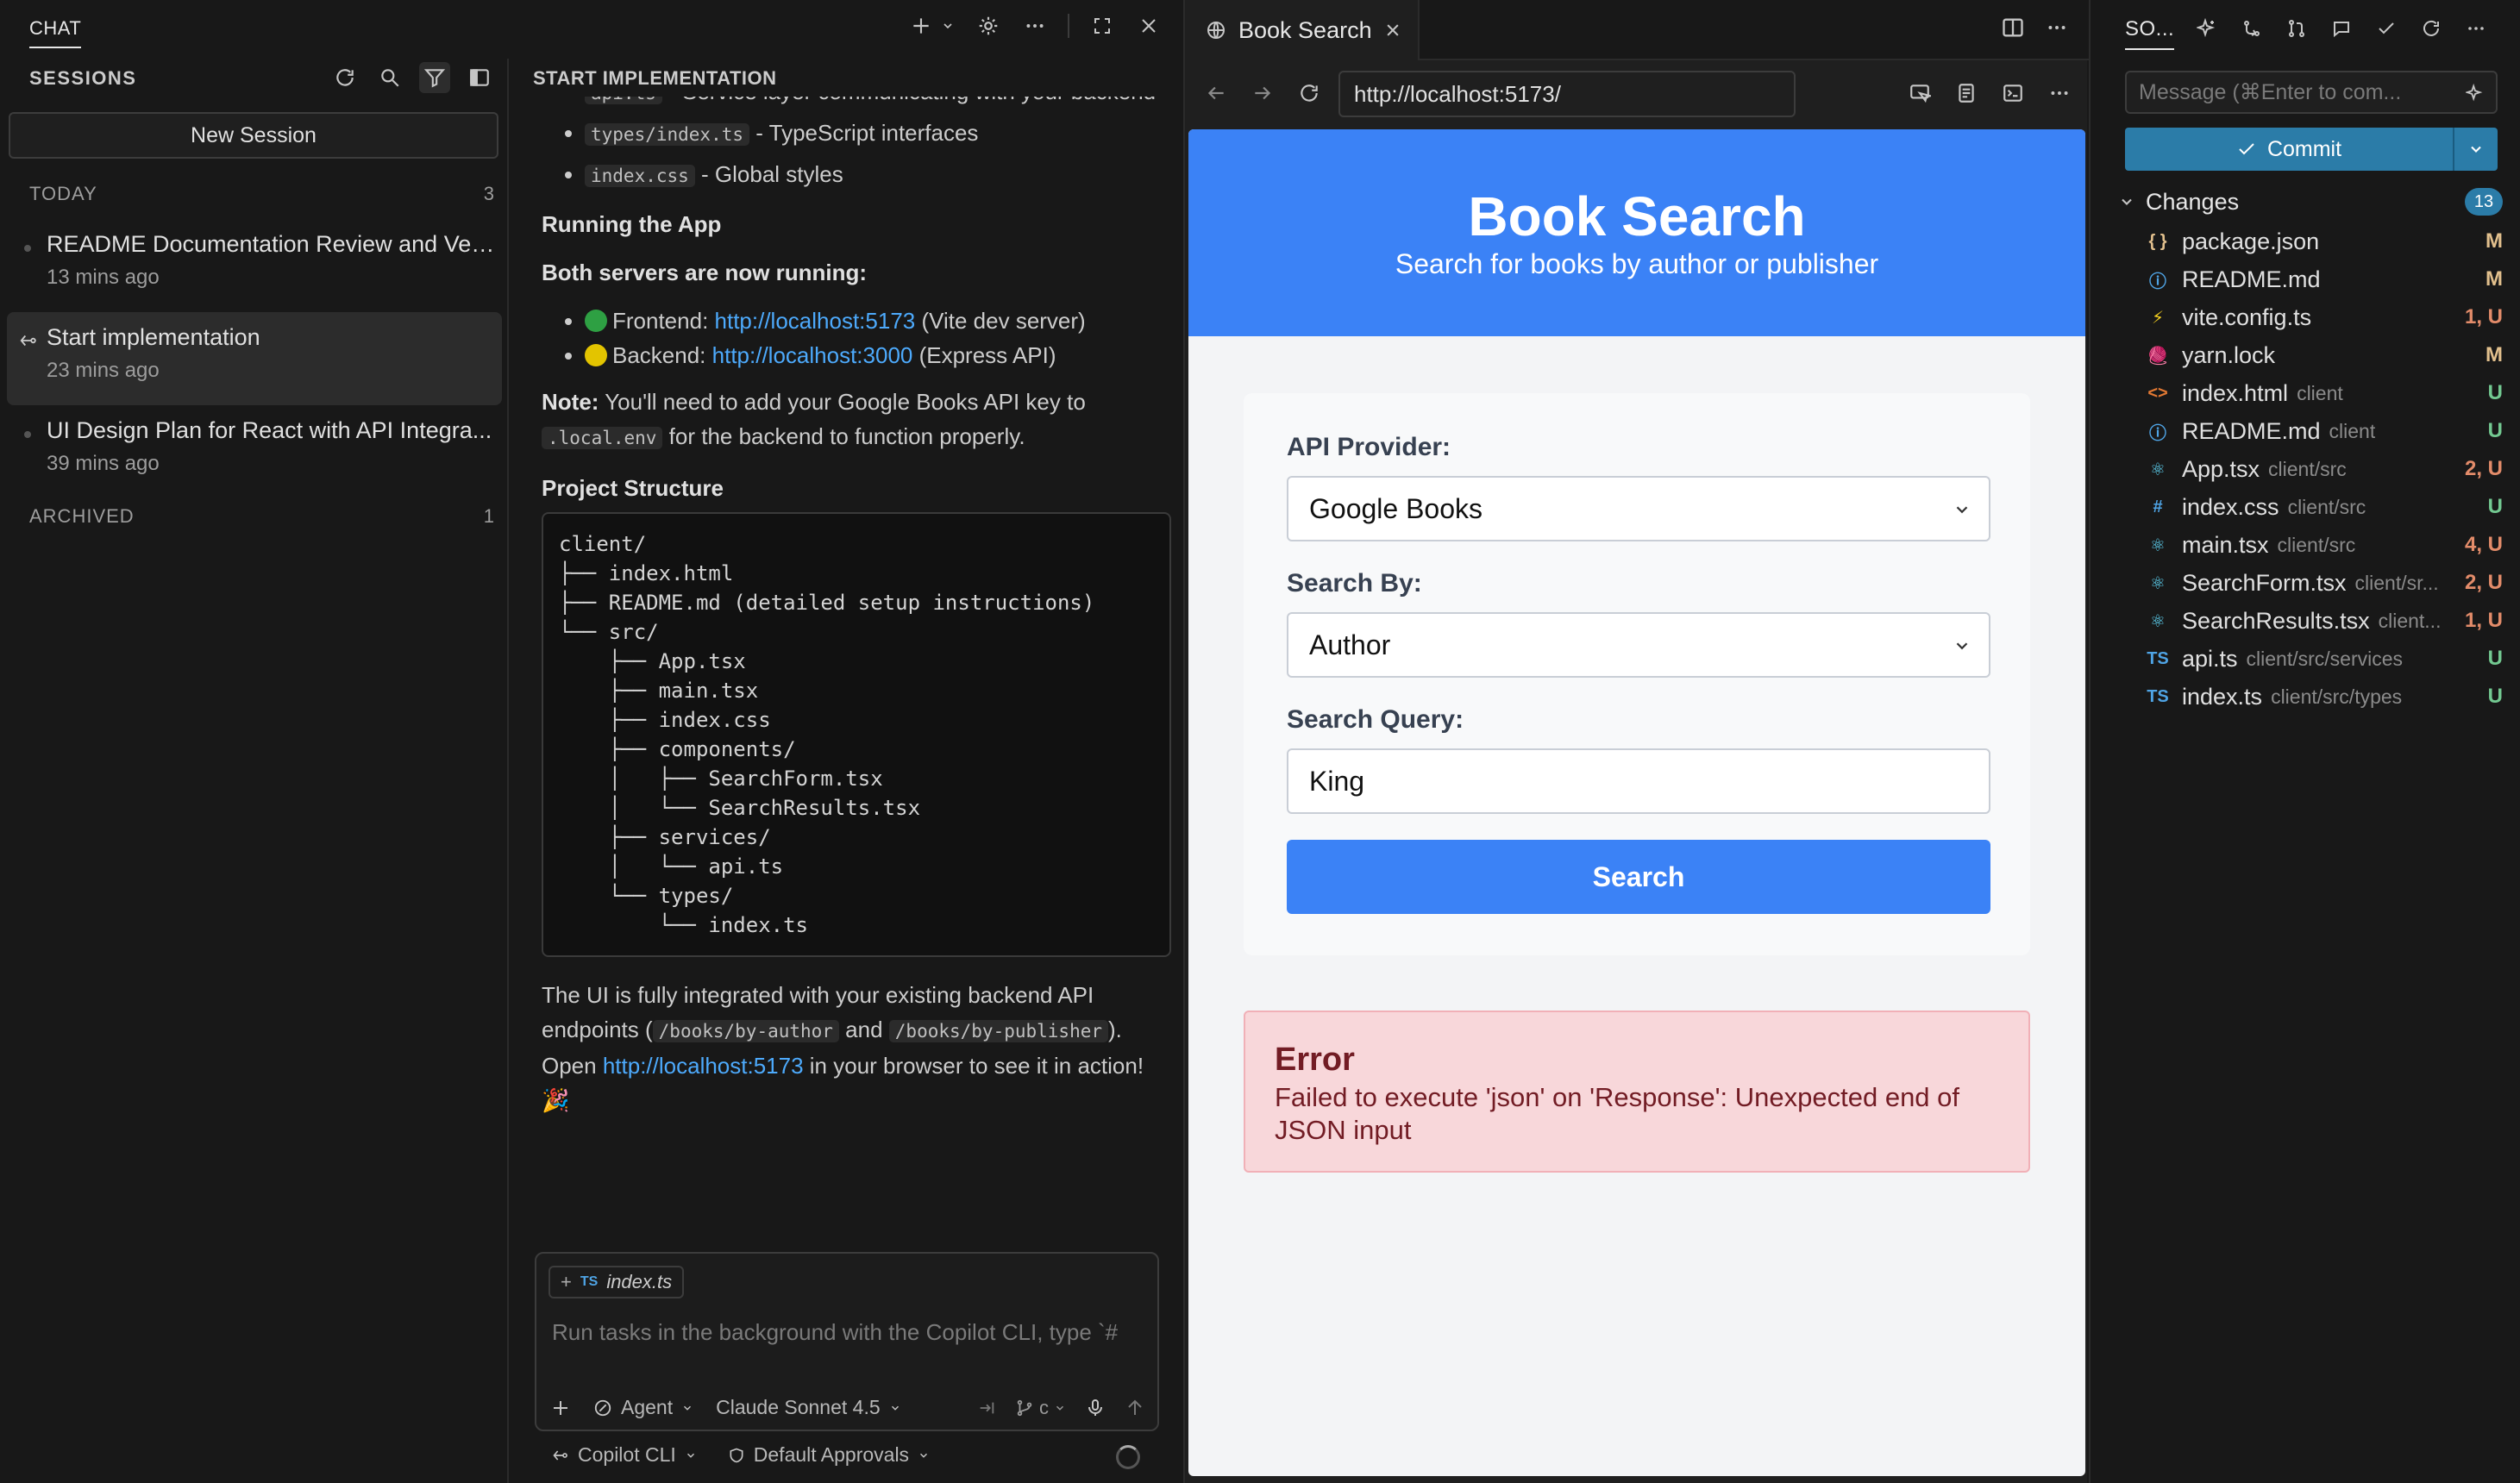 Image resolution: width=2520 pixels, height=1483 pixels. Describe the element at coordinates (1095, 1408) in the screenshot. I see `microphone-icon` at that location.